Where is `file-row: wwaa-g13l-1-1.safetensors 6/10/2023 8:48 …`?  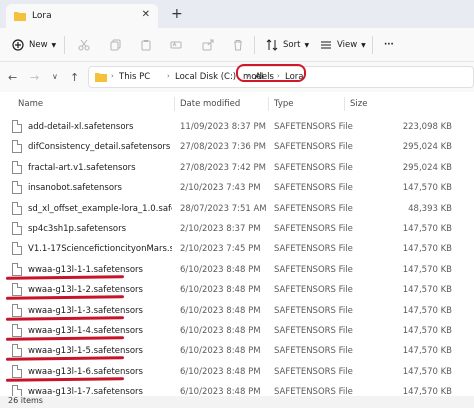 file-row: wwaa-g13l-1-1.safetensors 6/10/2023 8:48 … is located at coordinates (237, 270).